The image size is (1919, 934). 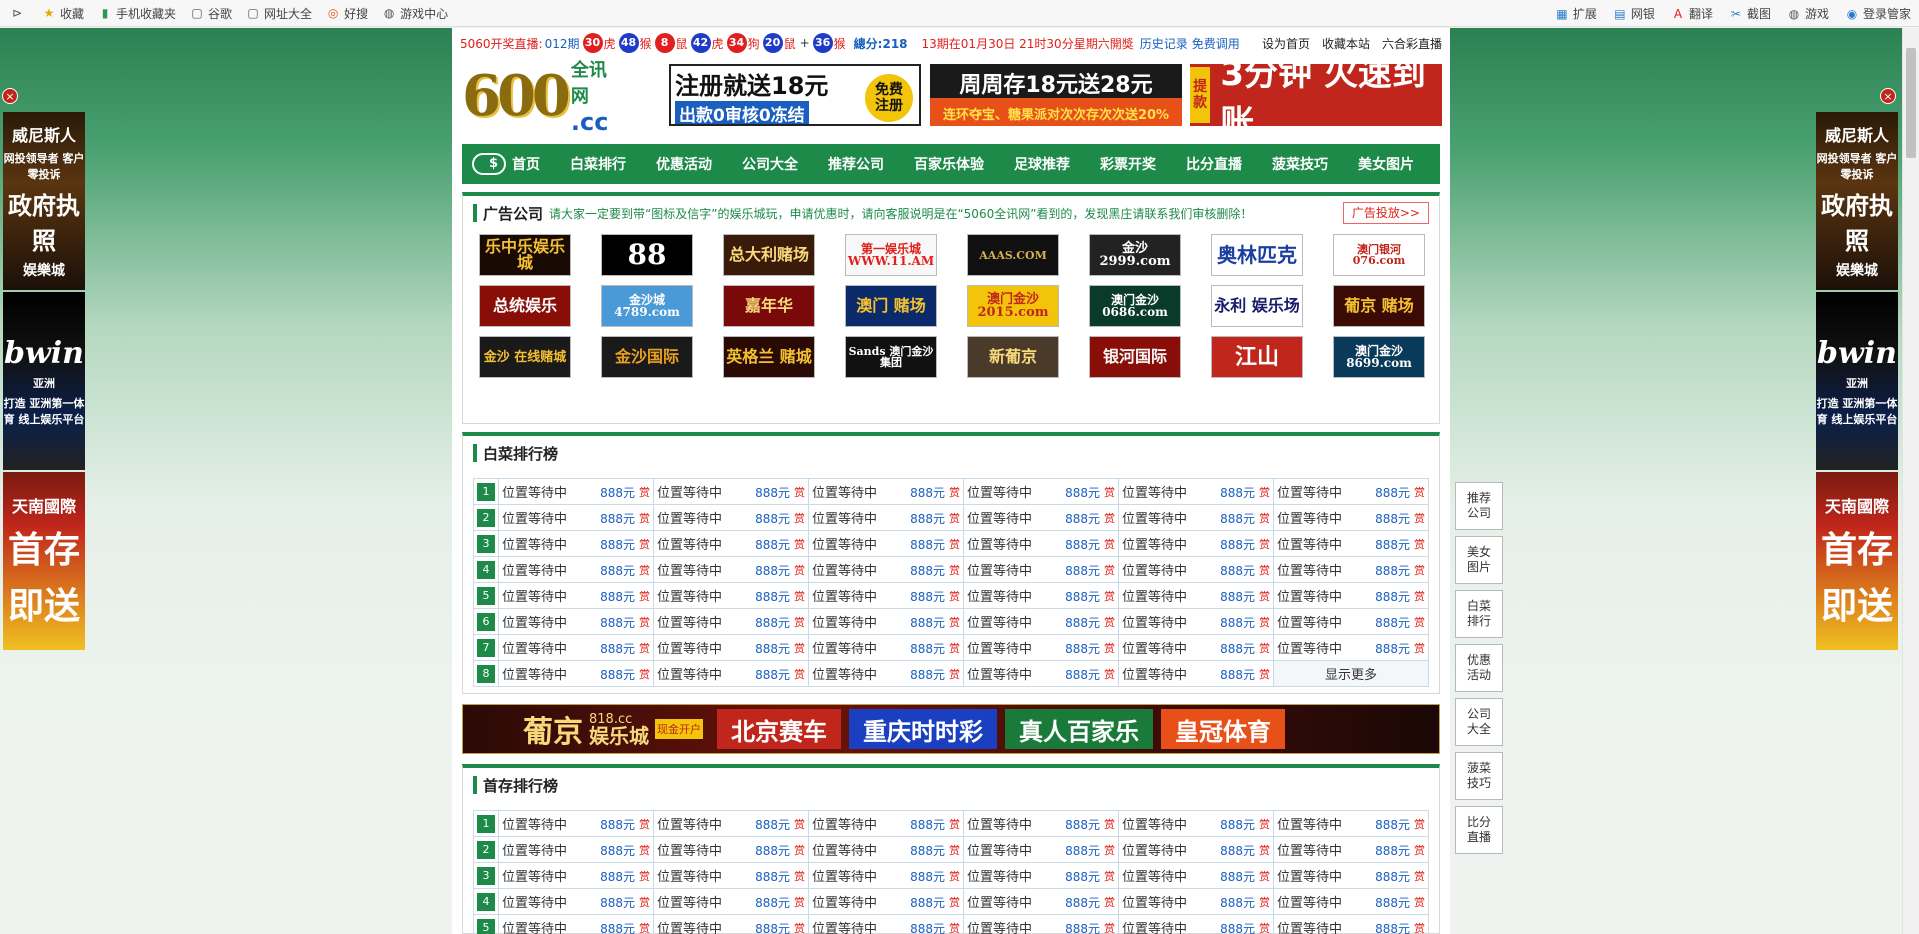 I want to click on nav-item-10: 美女图片, so click(x=1386, y=164).